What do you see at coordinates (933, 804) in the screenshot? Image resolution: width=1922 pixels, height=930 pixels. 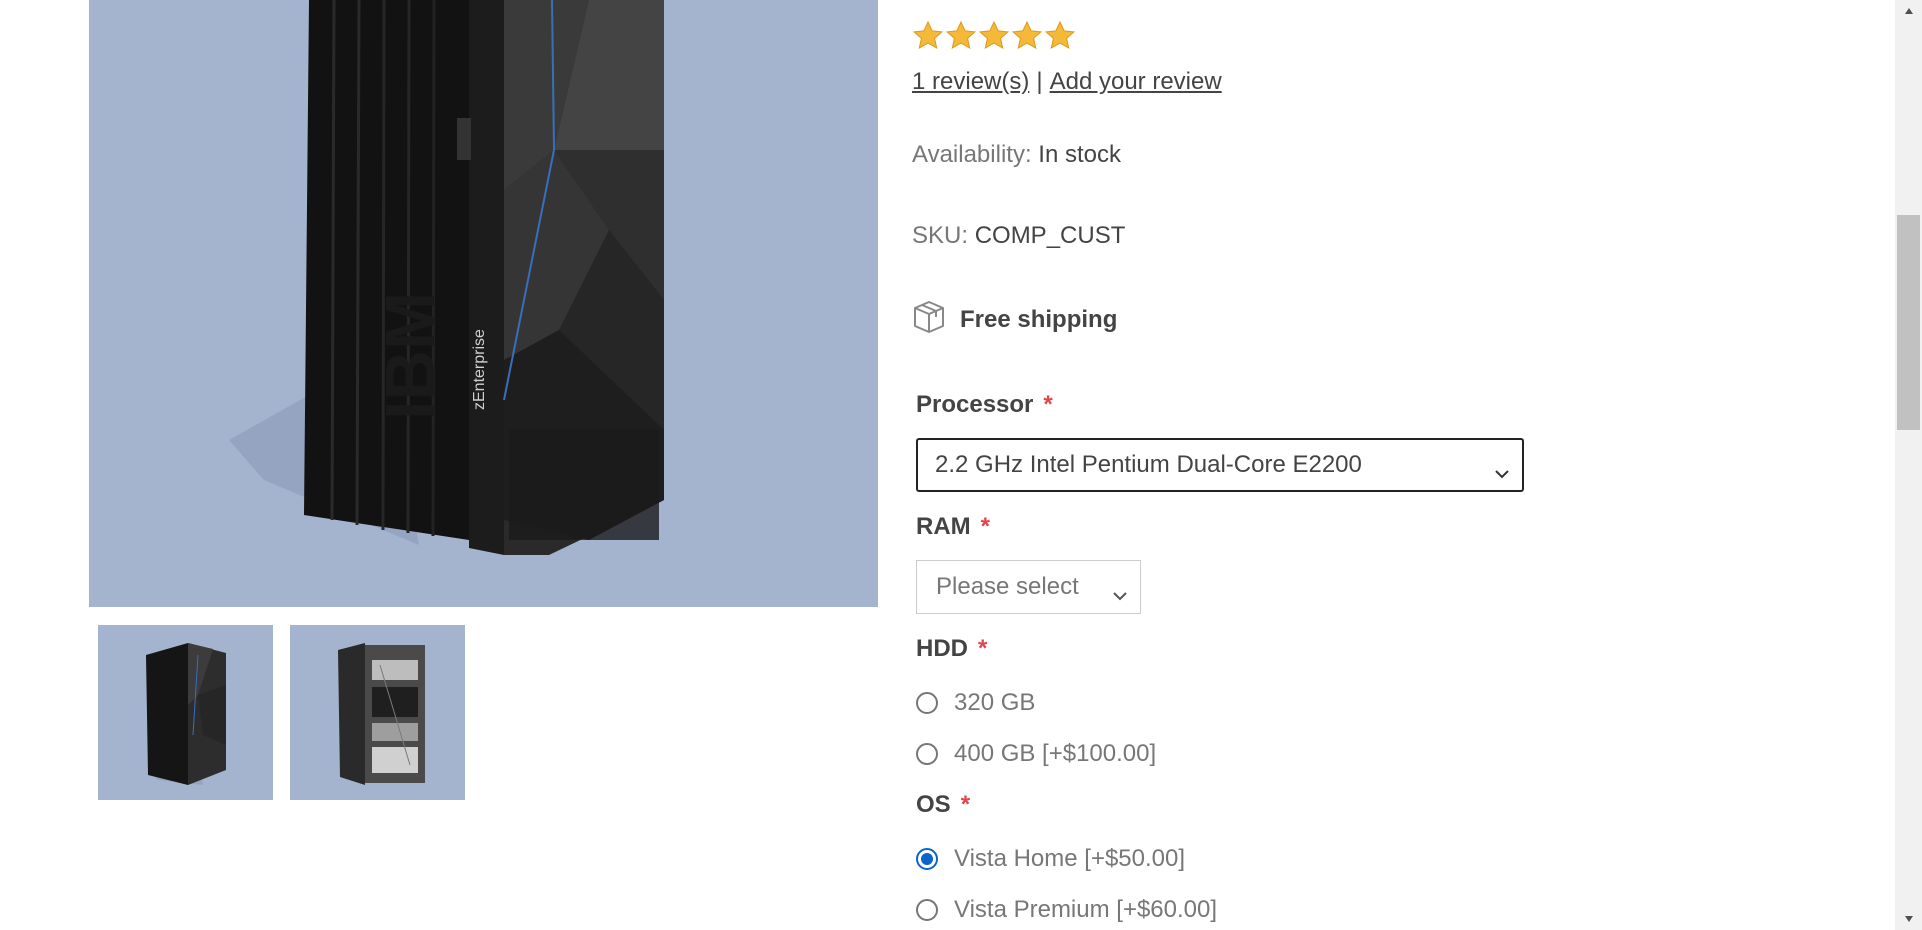 I see `os-label-text: OS` at bounding box center [933, 804].